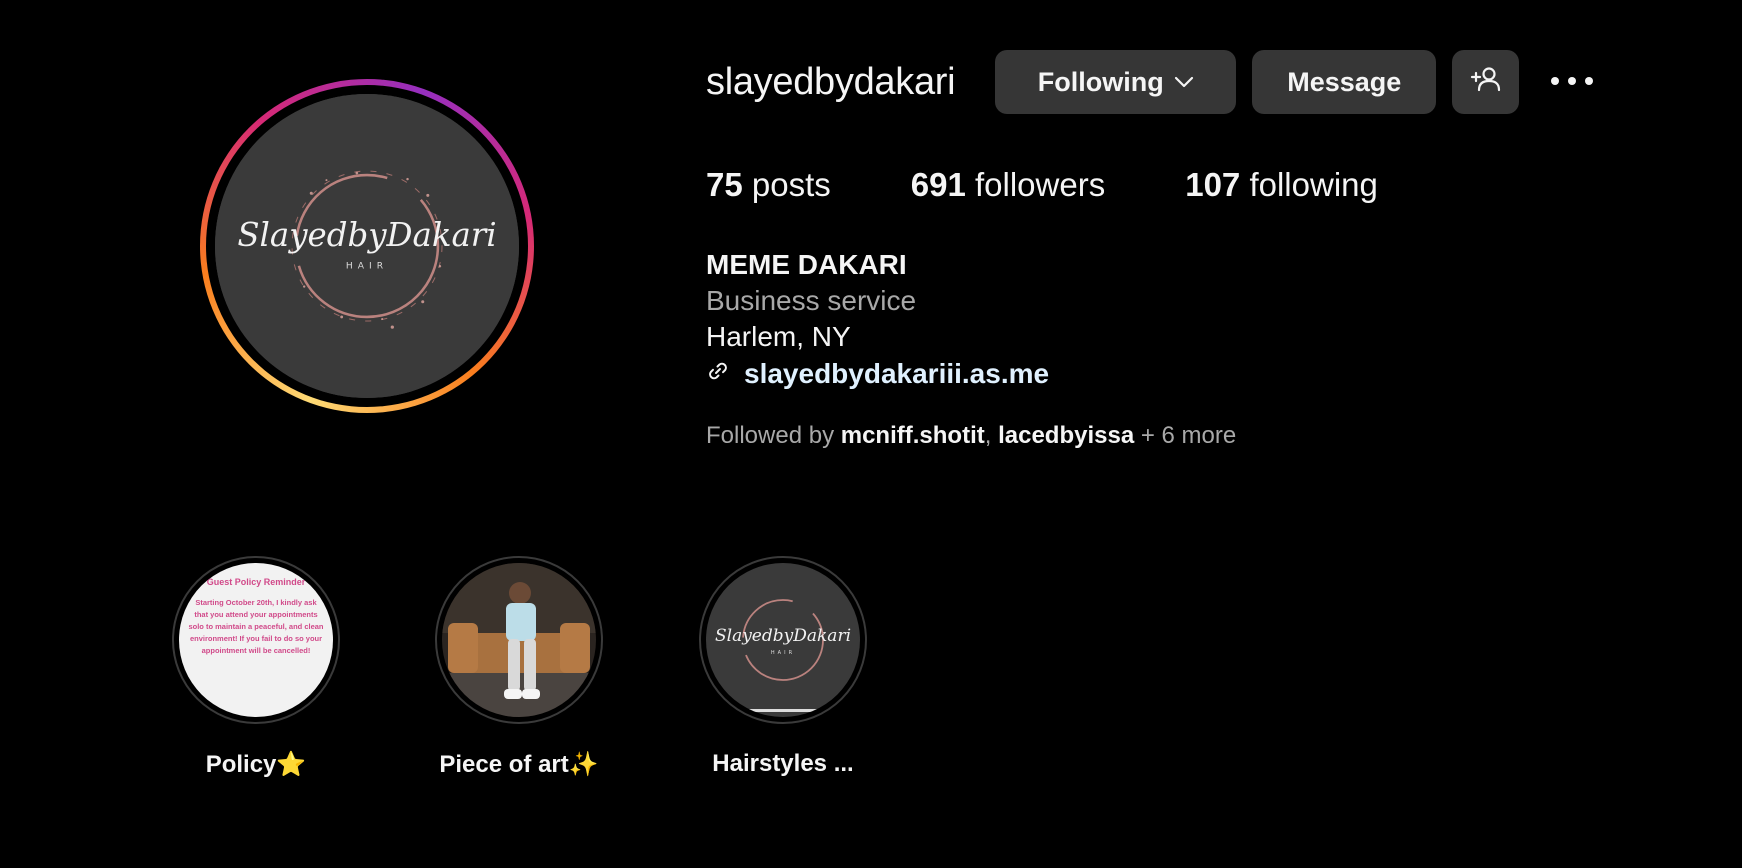 Image resolution: width=1742 pixels, height=868 pixels. I want to click on person-add-icon, so click(1486, 82).